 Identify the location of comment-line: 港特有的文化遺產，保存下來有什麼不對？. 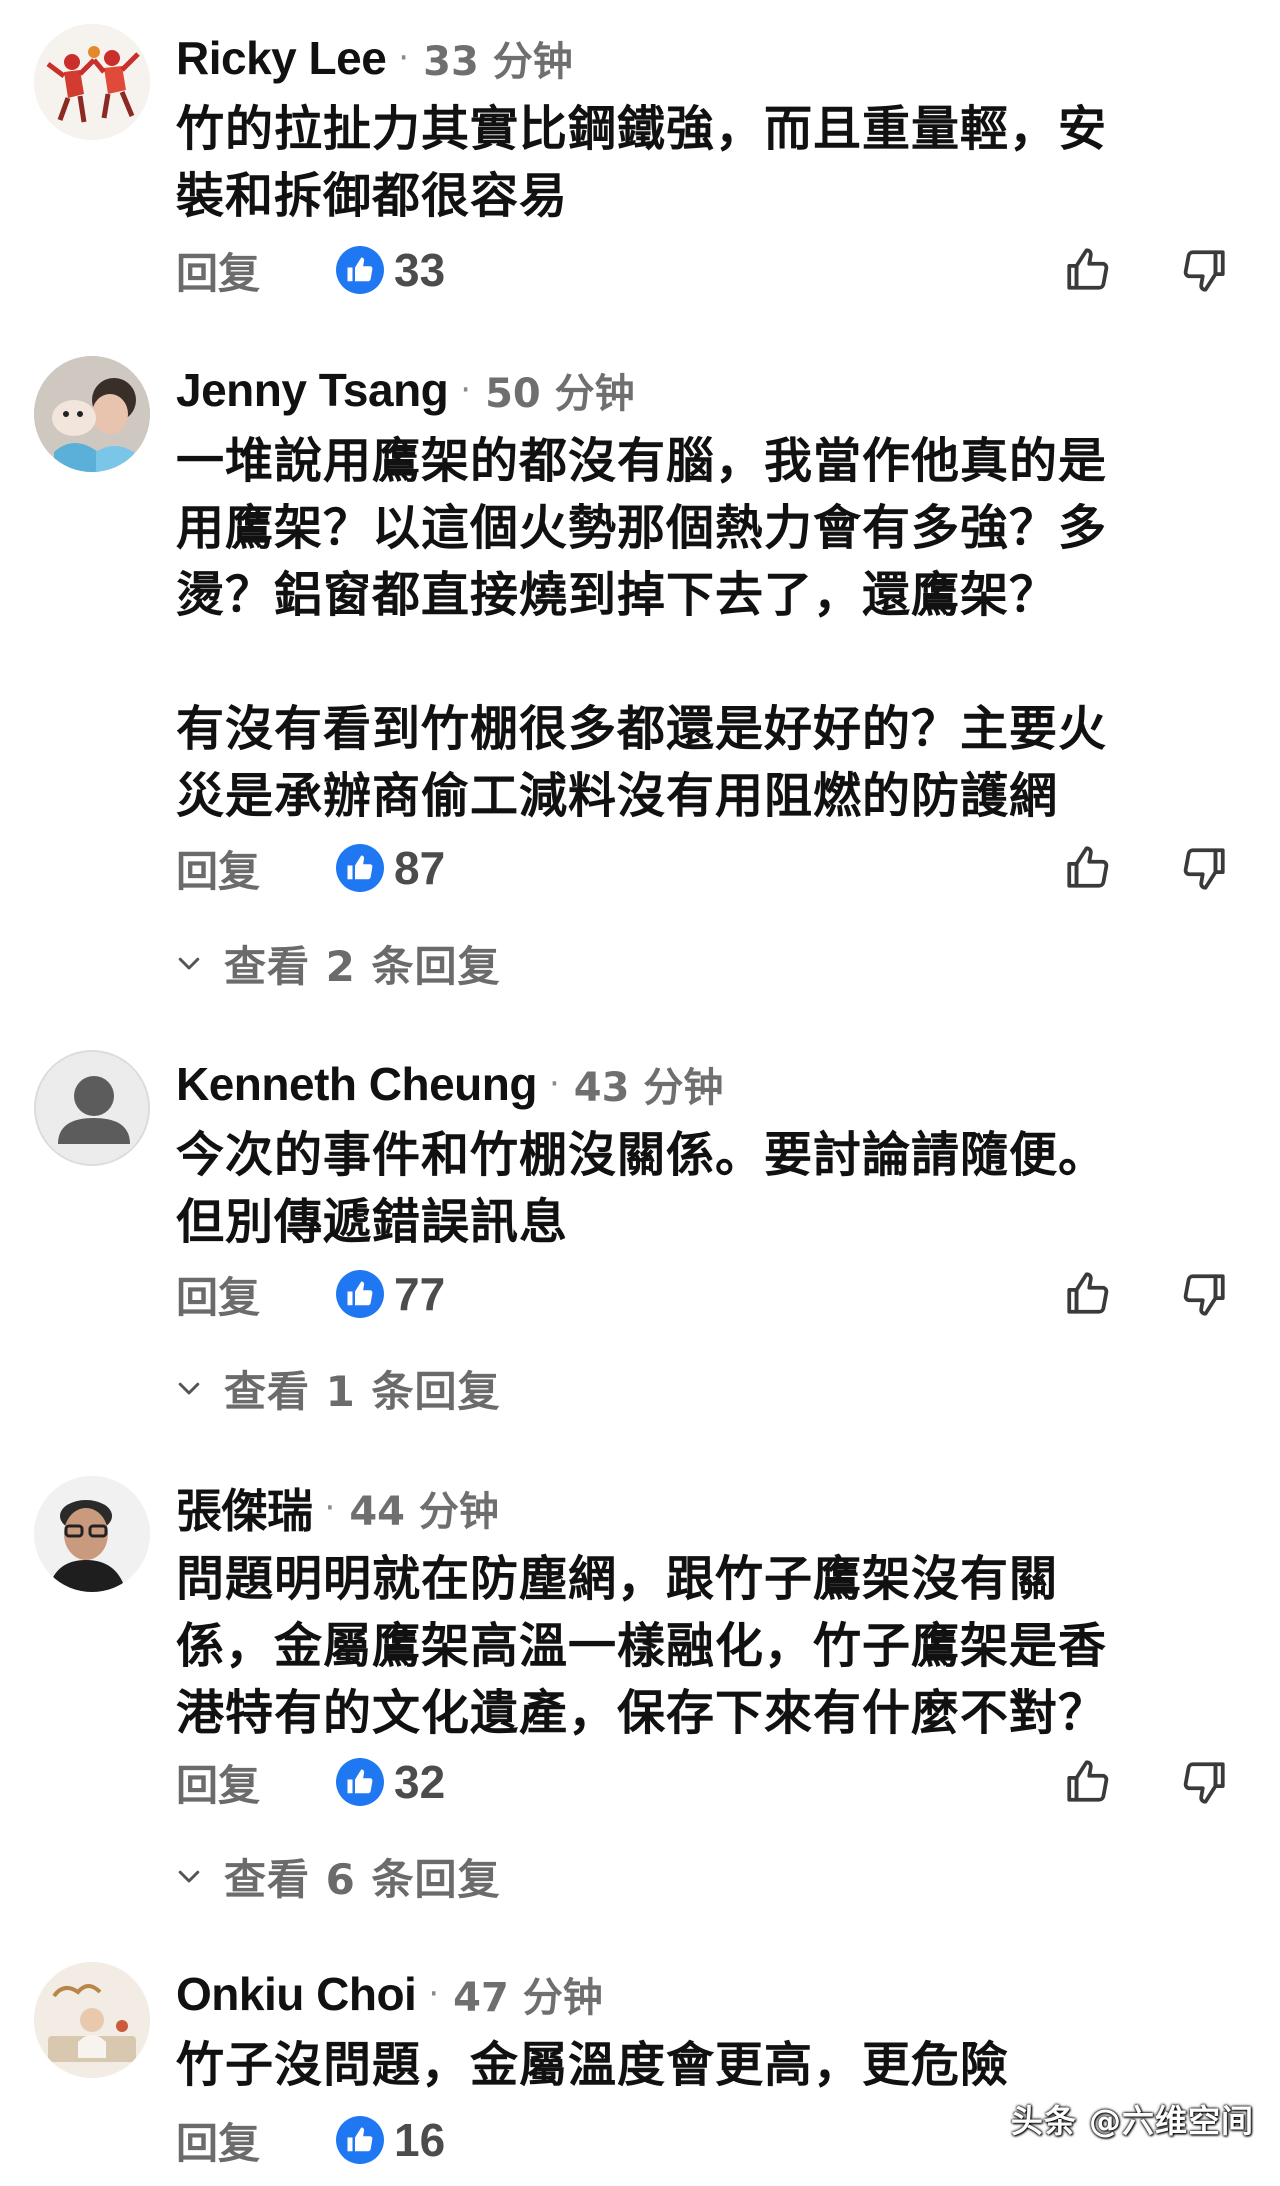
(642, 1713).